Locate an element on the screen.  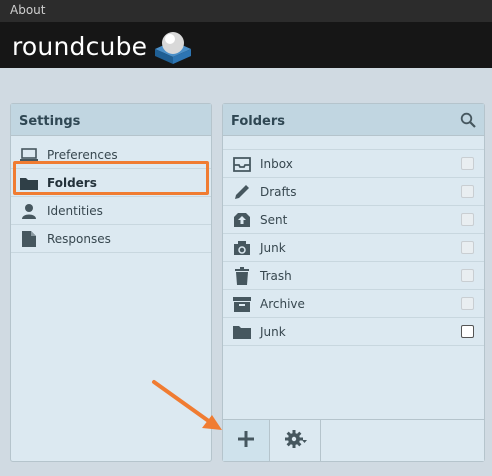
settings-item-label: Identities is located at coordinates (75, 210).